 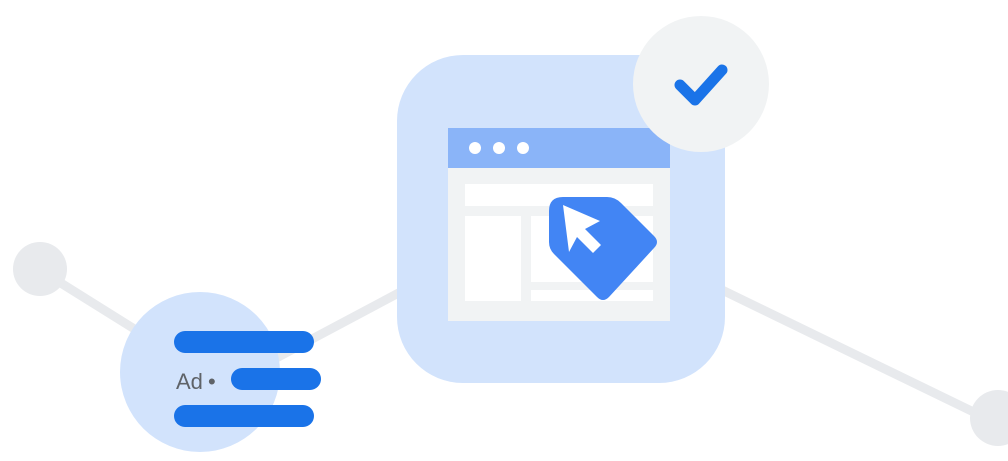 I want to click on browser-toolbar, so click(x=559, y=148).